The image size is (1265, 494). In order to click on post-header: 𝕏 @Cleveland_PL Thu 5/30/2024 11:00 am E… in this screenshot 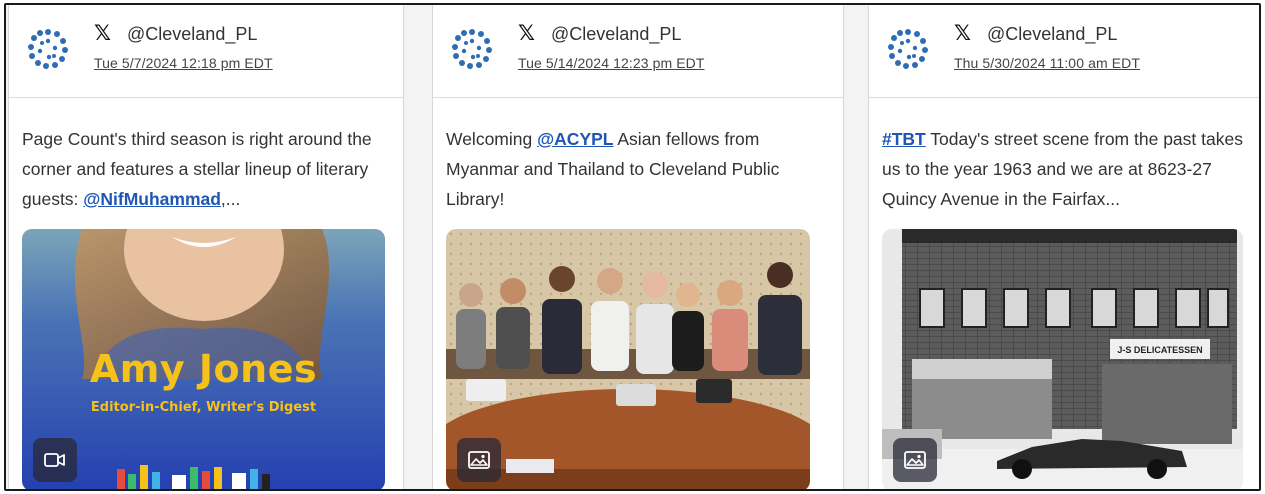, I will do `click(1064, 51)`.